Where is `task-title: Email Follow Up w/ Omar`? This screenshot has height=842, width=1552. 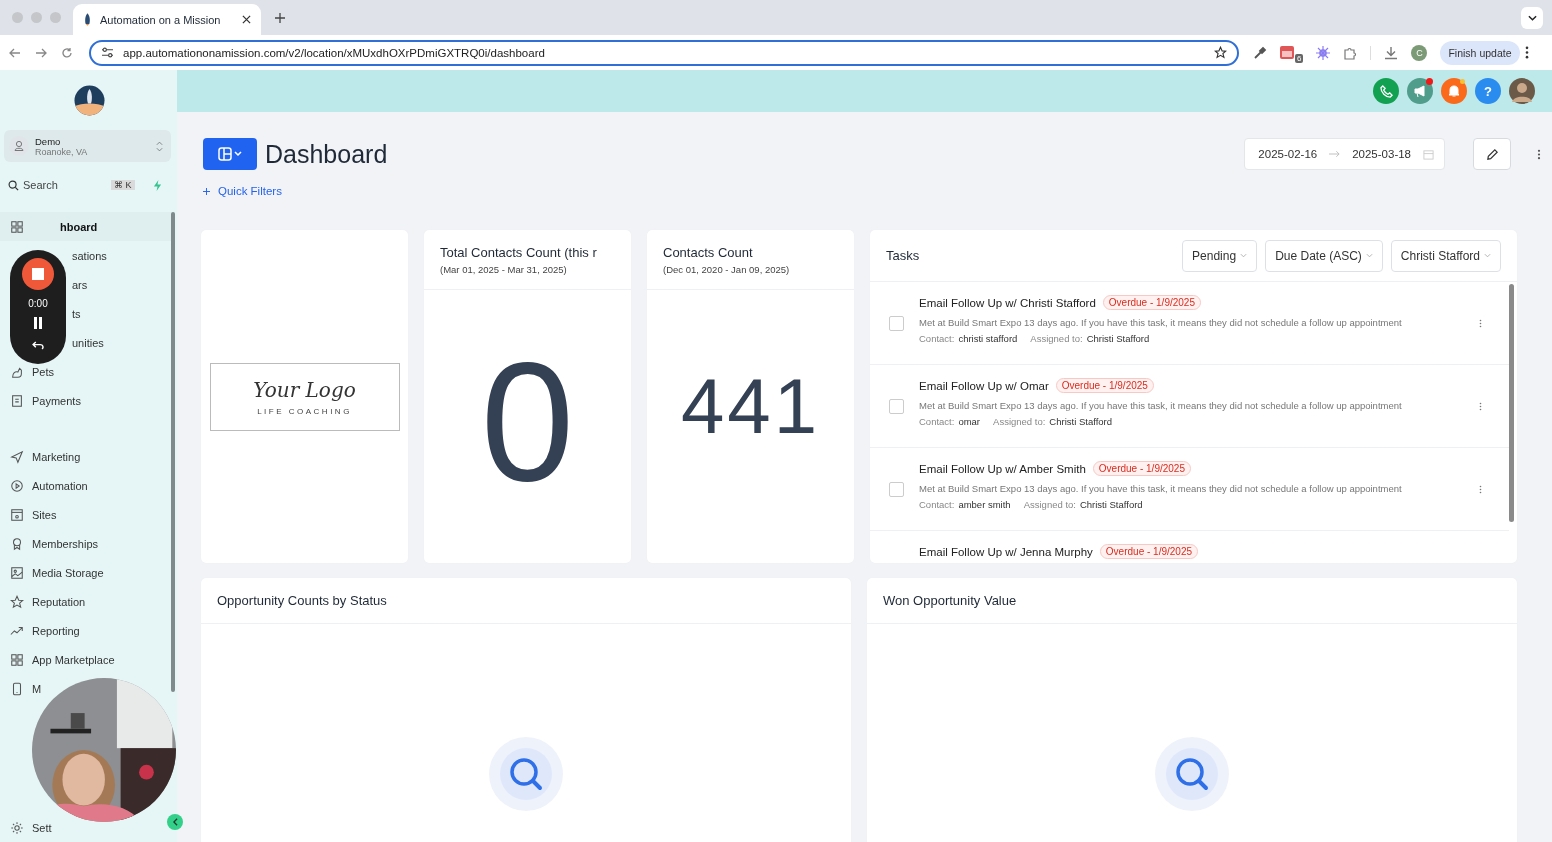
task-title: Email Follow Up w/ Omar is located at coordinates (984, 385).